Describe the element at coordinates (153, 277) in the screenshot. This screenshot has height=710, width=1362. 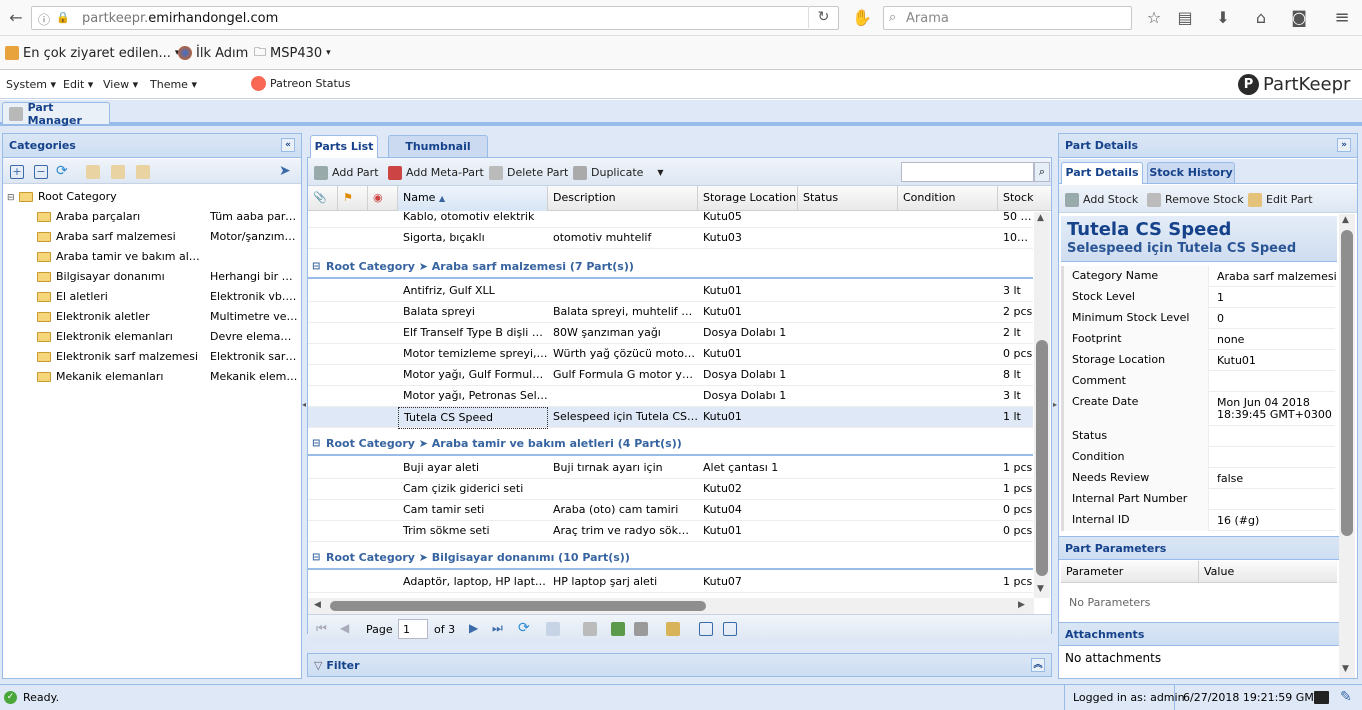
I see `tree-item: Bilgisayar donanımı Herhangi bir yere ait` at that location.